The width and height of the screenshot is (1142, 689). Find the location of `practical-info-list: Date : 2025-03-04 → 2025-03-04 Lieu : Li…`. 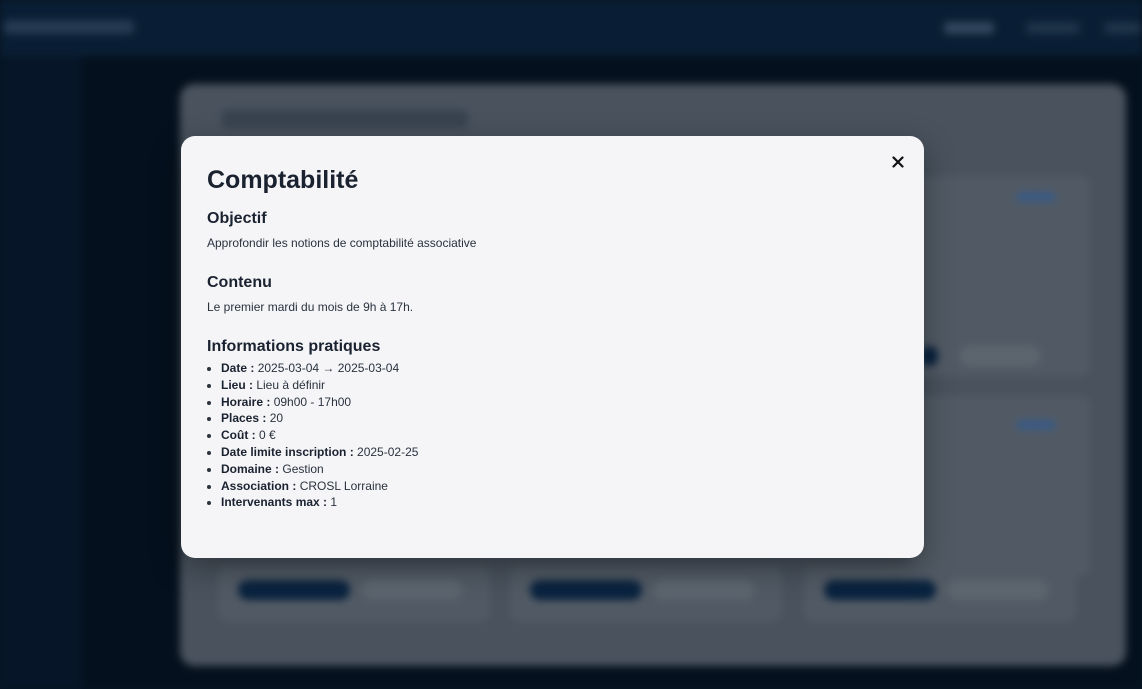

practical-info-list: Date : 2025-03-04 → 2025-03-04 Lieu : Li… is located at coordinates (552, 435).